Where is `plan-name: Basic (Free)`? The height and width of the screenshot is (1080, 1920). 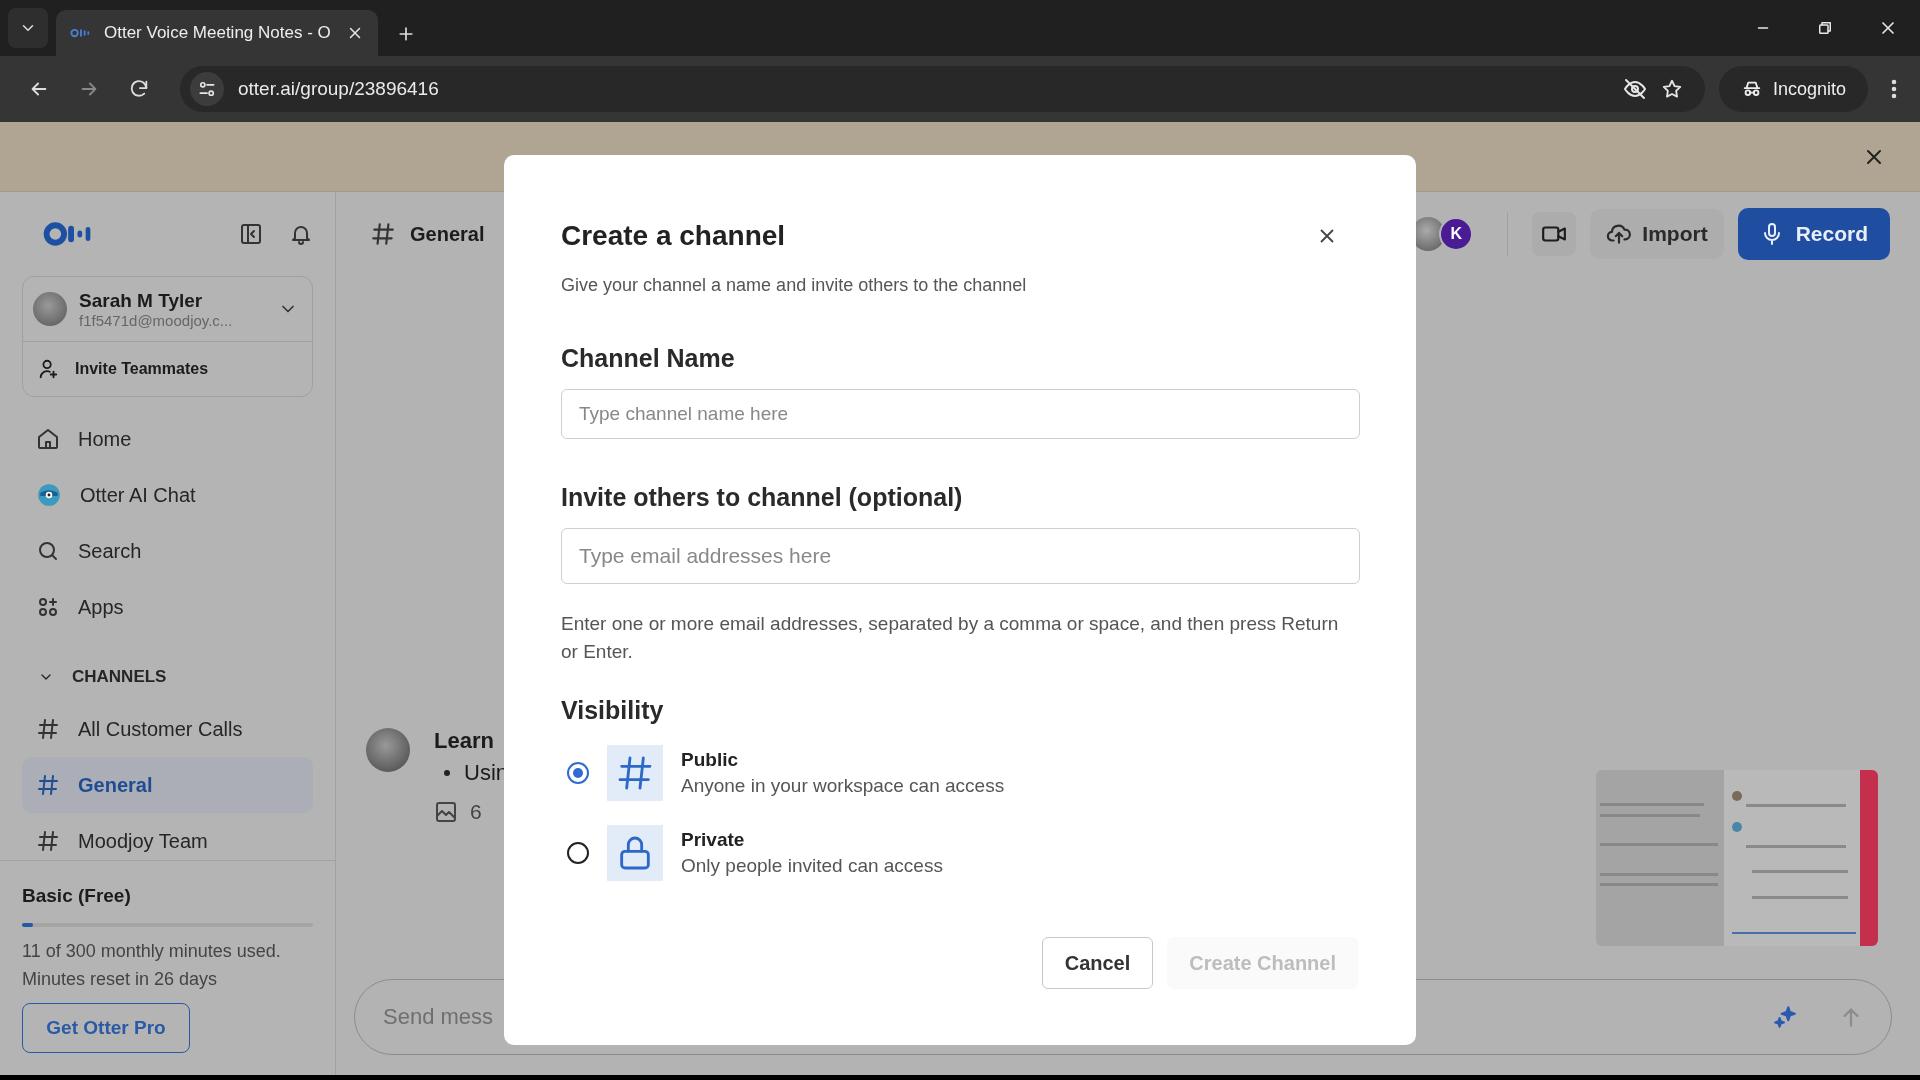 plan-name: Basic (Free) is located at coordinates (77, 896).